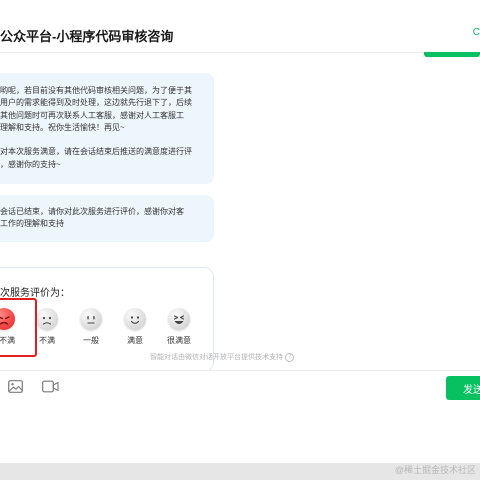 The height and width of the screenshot is (480, 480). Describe the element at coordinates (92, 115) in the screenshot. I see `message-line: 其他问题时可再次联系人工客服，感谢对人工客服工` at that location.